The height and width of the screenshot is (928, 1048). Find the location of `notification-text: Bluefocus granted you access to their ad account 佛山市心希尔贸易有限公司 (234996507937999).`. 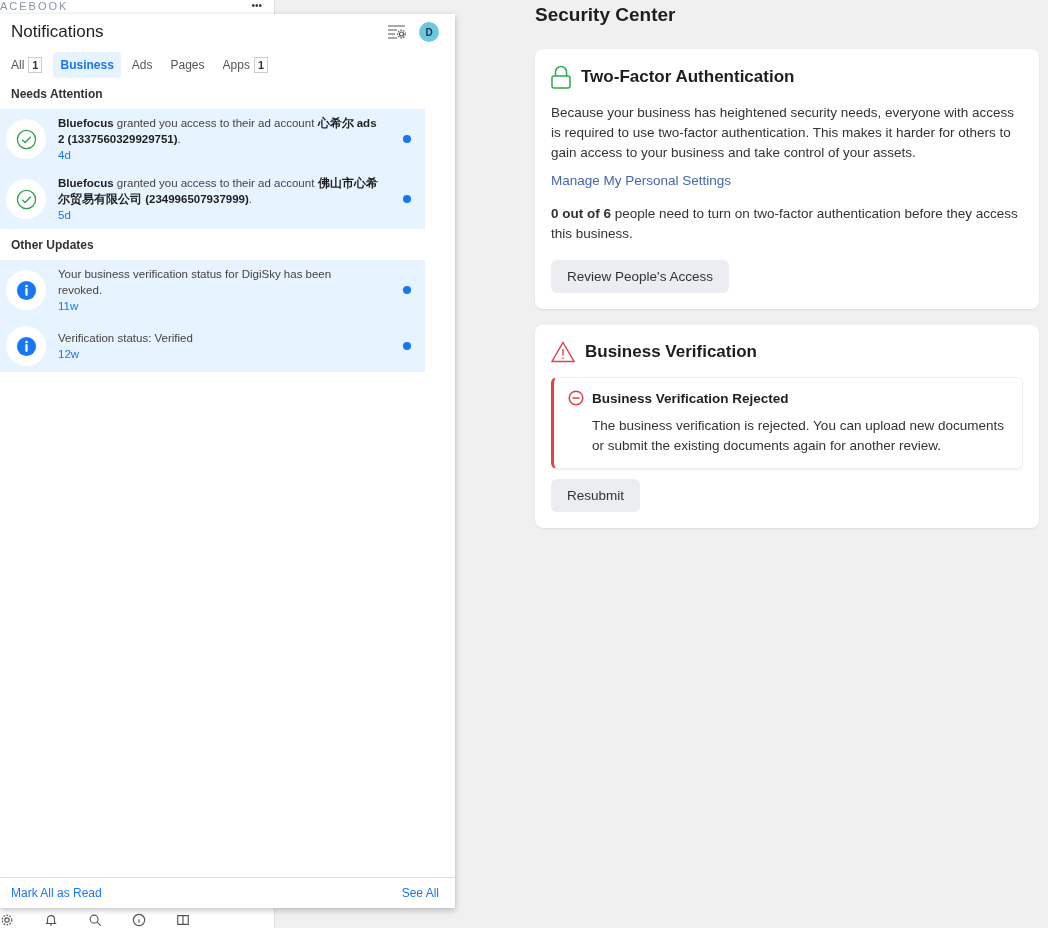

notification-text: Bluefocus granted you access to their ad account 佛山市心希尔贸易有限公司 (234996507937999). is located at coordinates (218, 191).